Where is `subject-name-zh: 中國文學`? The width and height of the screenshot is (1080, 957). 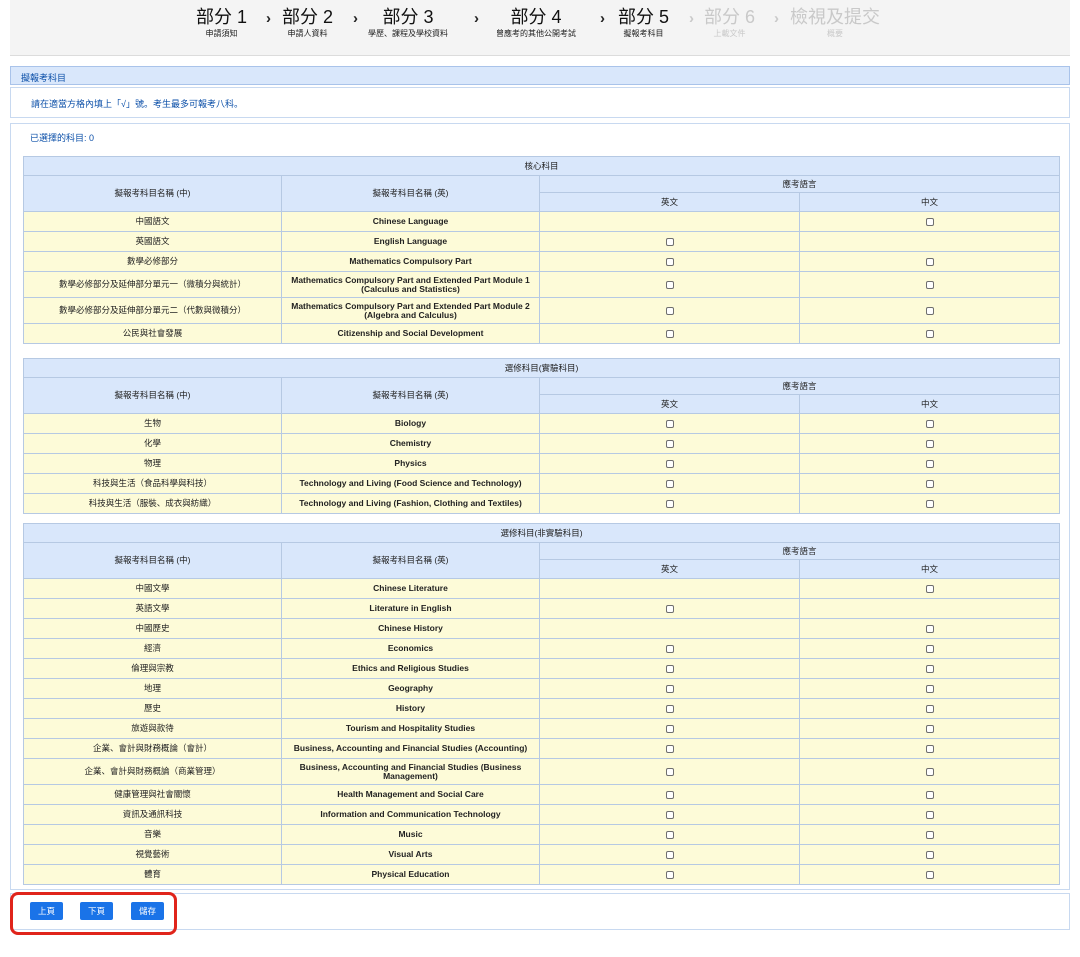 subject-name-zh: 中國文學 is located at coordinates (152, 588).